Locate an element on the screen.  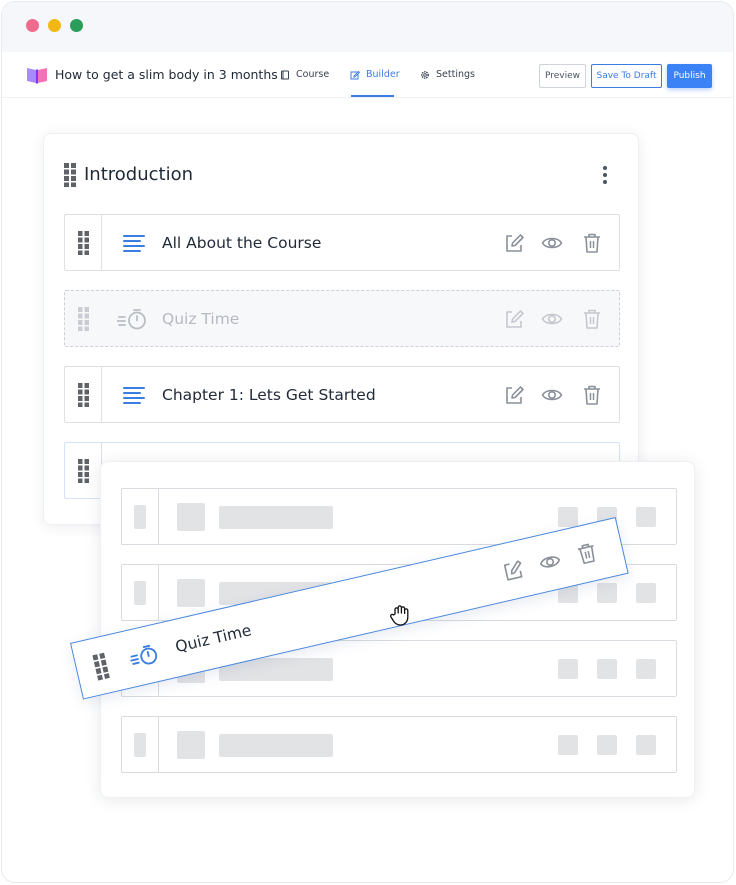
grab-hand-cursor-icon is located at coordinates (399, 615).